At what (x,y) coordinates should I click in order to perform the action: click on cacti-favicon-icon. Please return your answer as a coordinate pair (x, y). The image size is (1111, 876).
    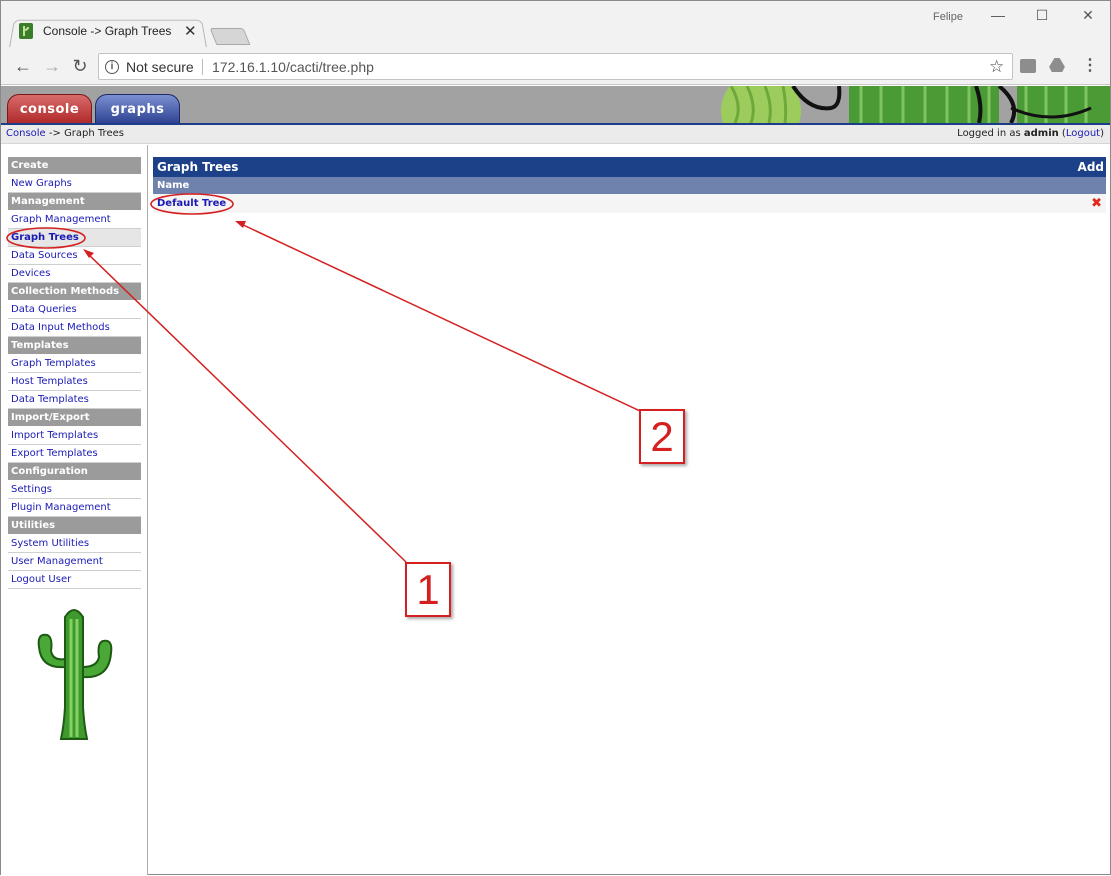
    Looking at the image, I should click on (26, 31).